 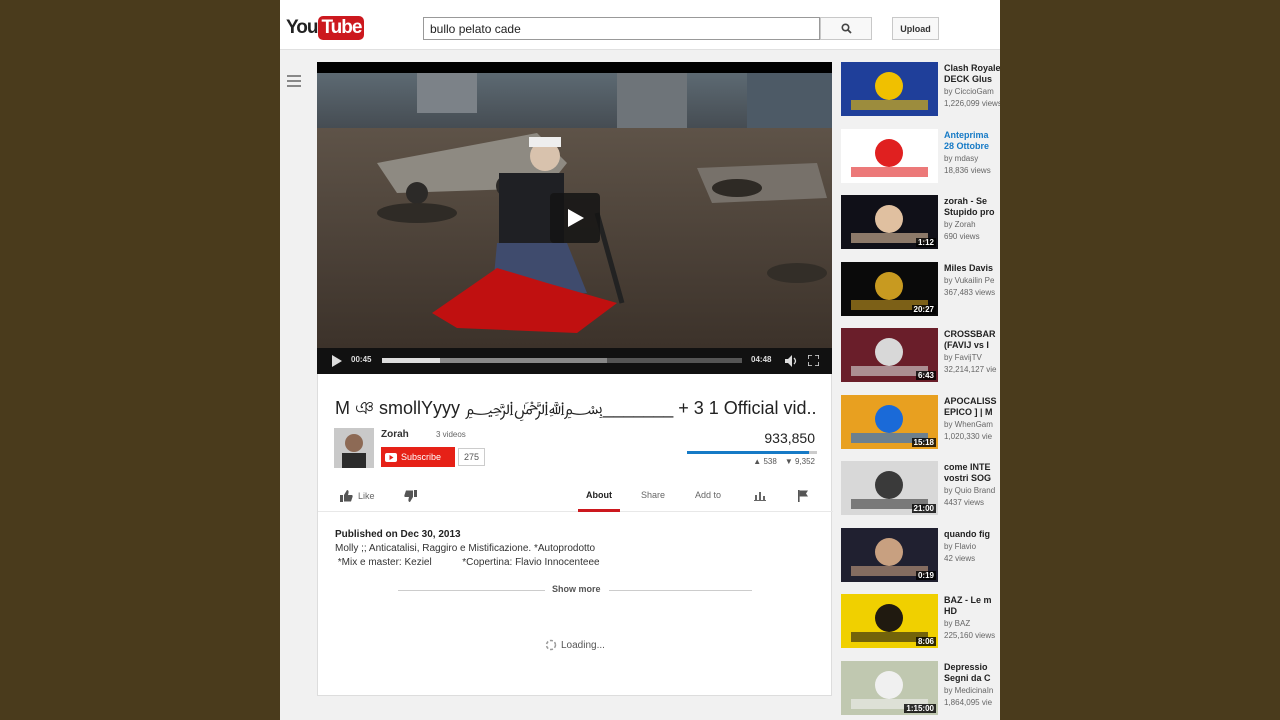 I want to click on related-video-title: CROSSBAR (FAVIJ vs I, so click(x=972, y=340).